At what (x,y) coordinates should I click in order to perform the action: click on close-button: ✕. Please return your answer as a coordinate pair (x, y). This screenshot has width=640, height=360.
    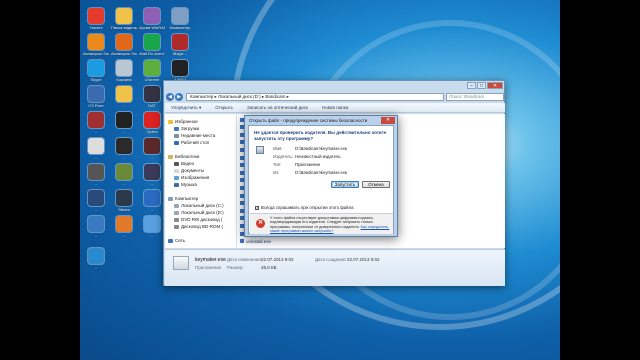
    Looking at the image, I should click on (495, 85).